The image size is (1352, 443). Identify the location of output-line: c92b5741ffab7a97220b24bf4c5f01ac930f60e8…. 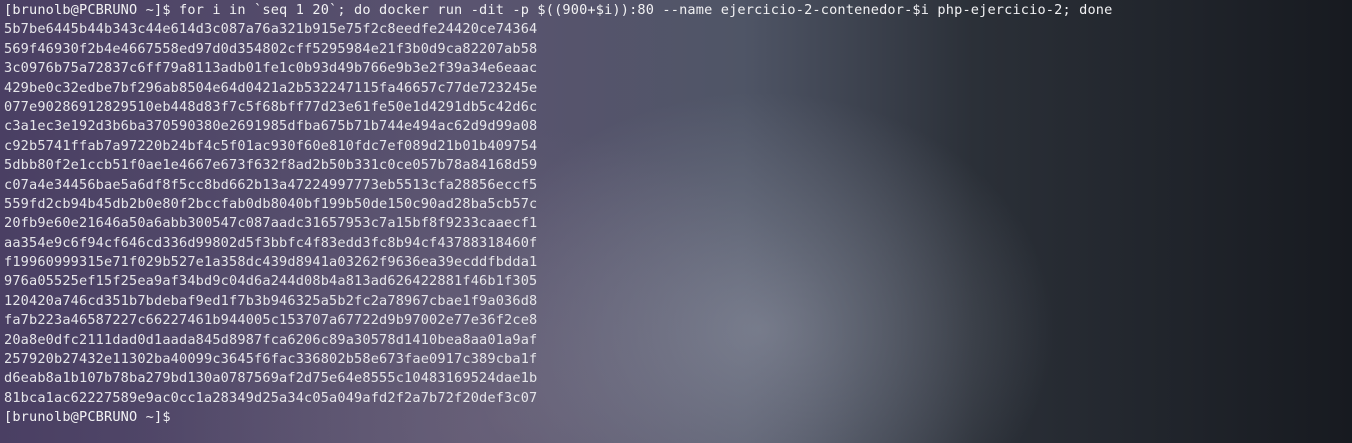
(271, 145).